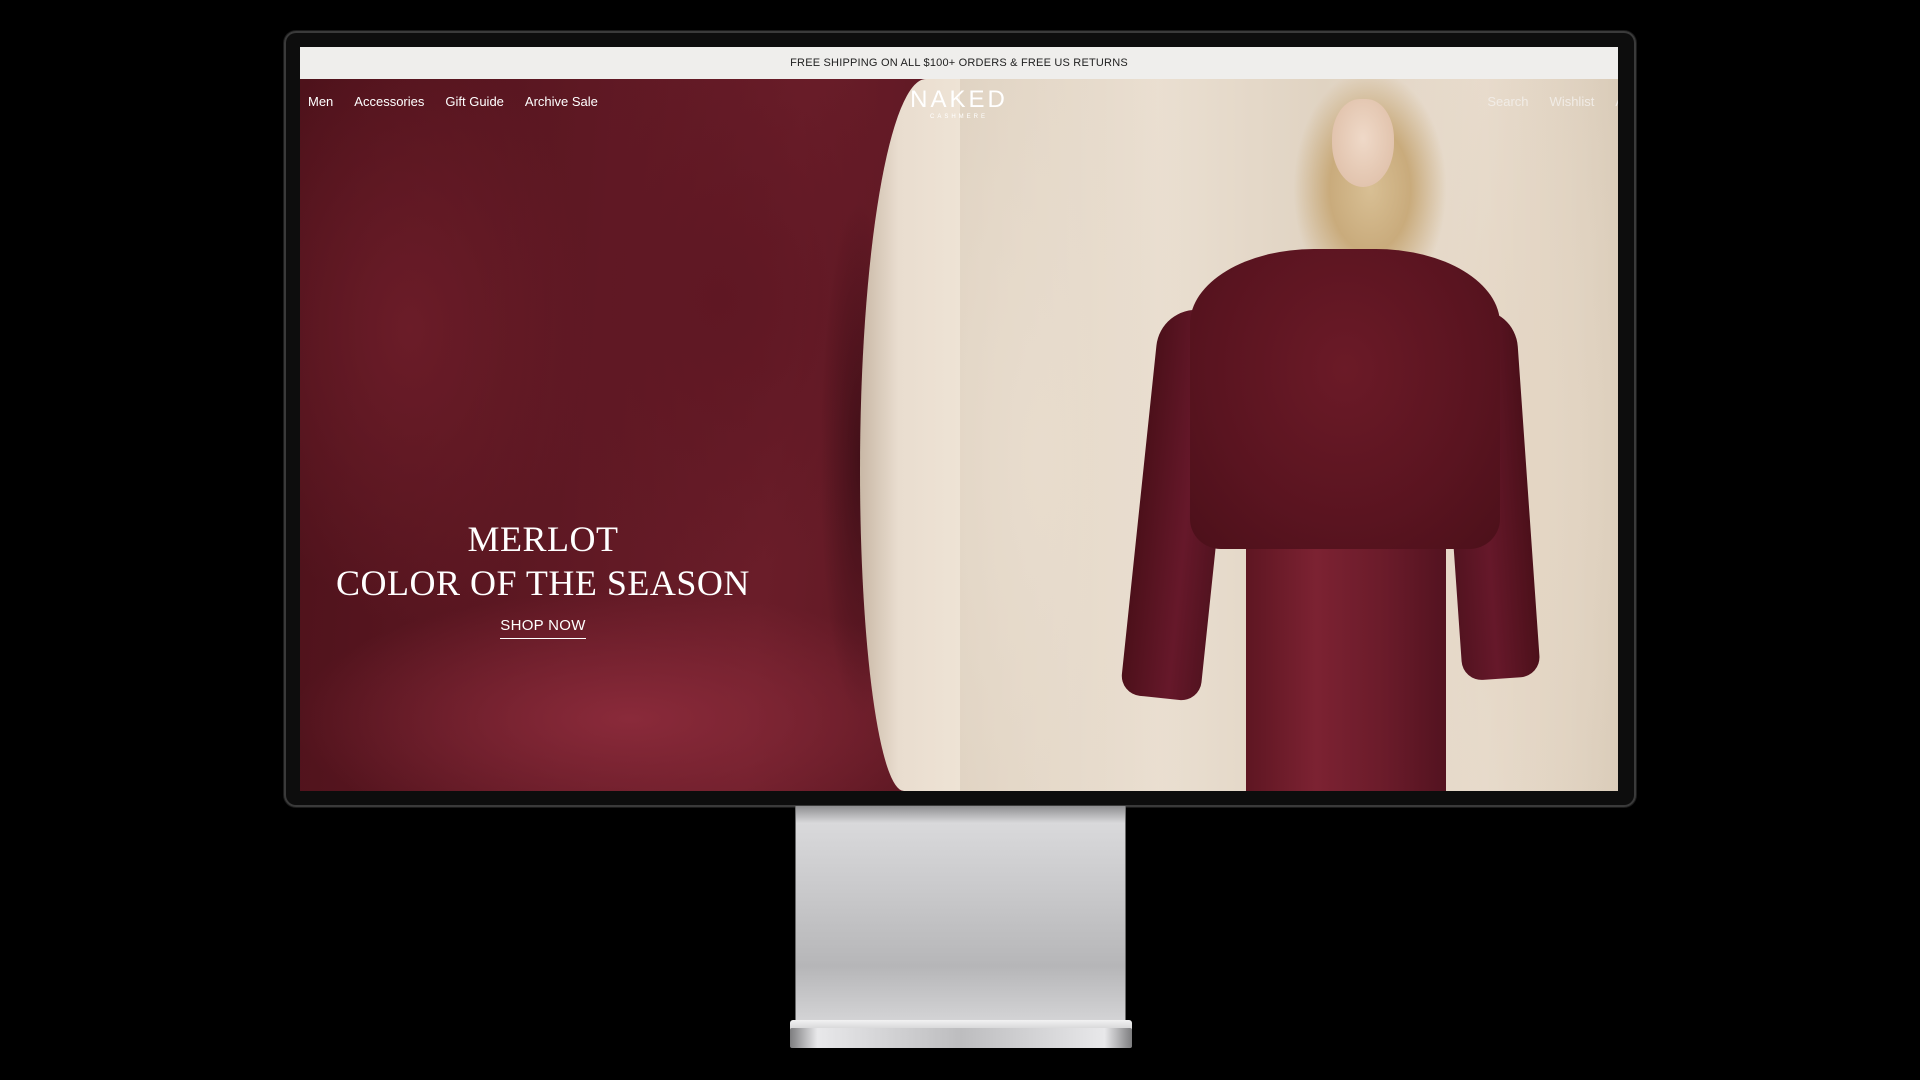 The image size is (1920, 1080). Describe the element at coordinates (1507, 101) in the screenshot. I see `nav-link-search: Search` at that location.